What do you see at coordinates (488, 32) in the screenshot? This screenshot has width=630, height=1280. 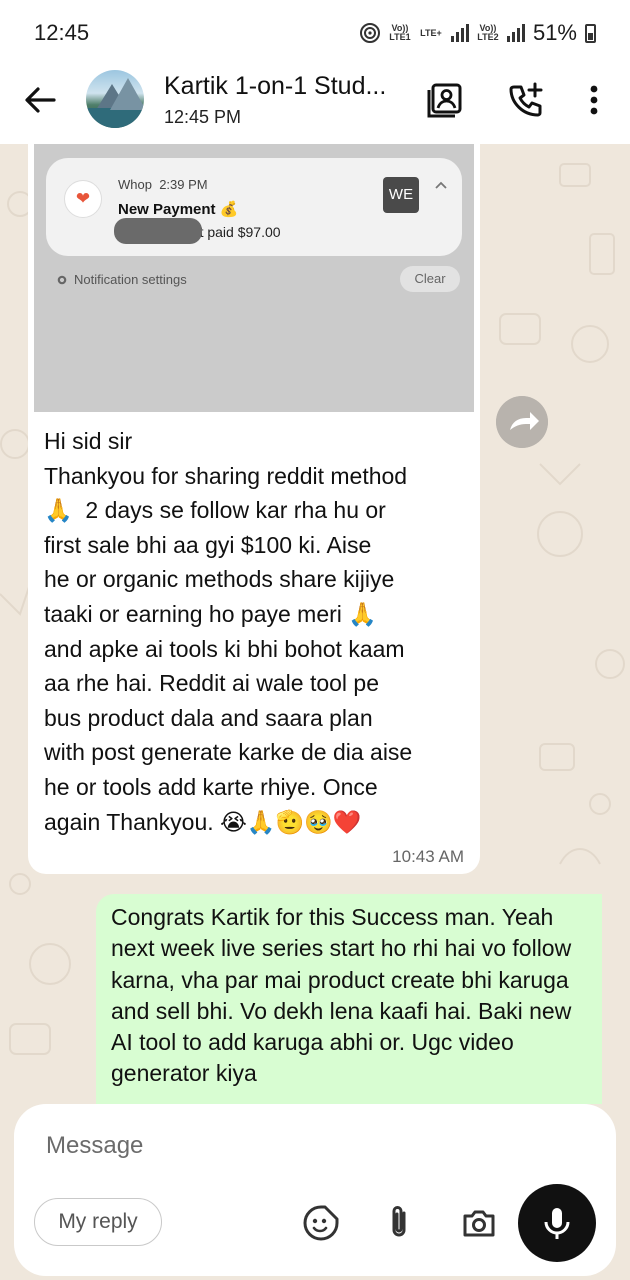 I see `lte2-label: Vo)) LTE2` at bounding box center [488, 32].